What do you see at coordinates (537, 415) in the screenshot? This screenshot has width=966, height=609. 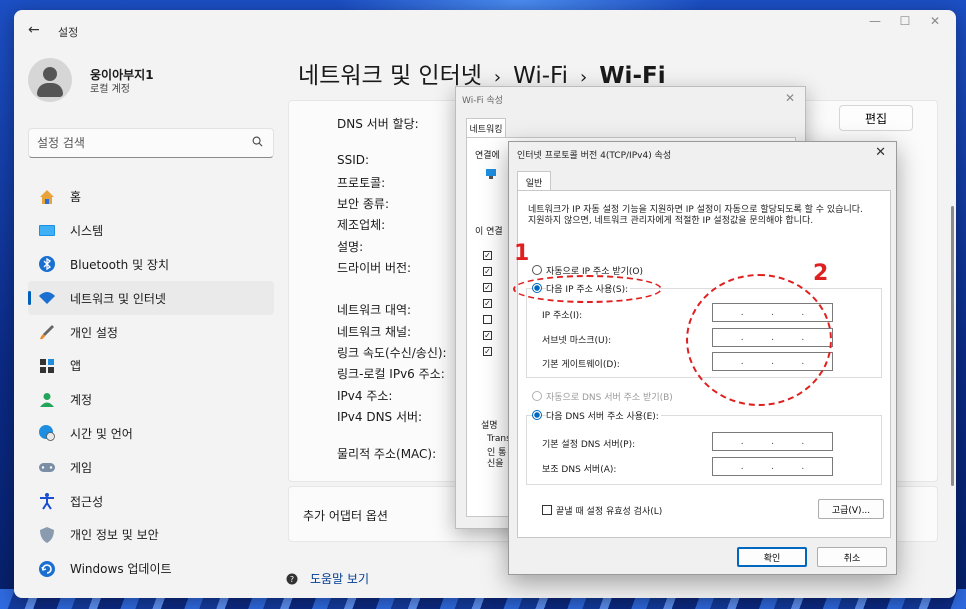 I see `manual-dns-radio` at bounding box center [537, 415].